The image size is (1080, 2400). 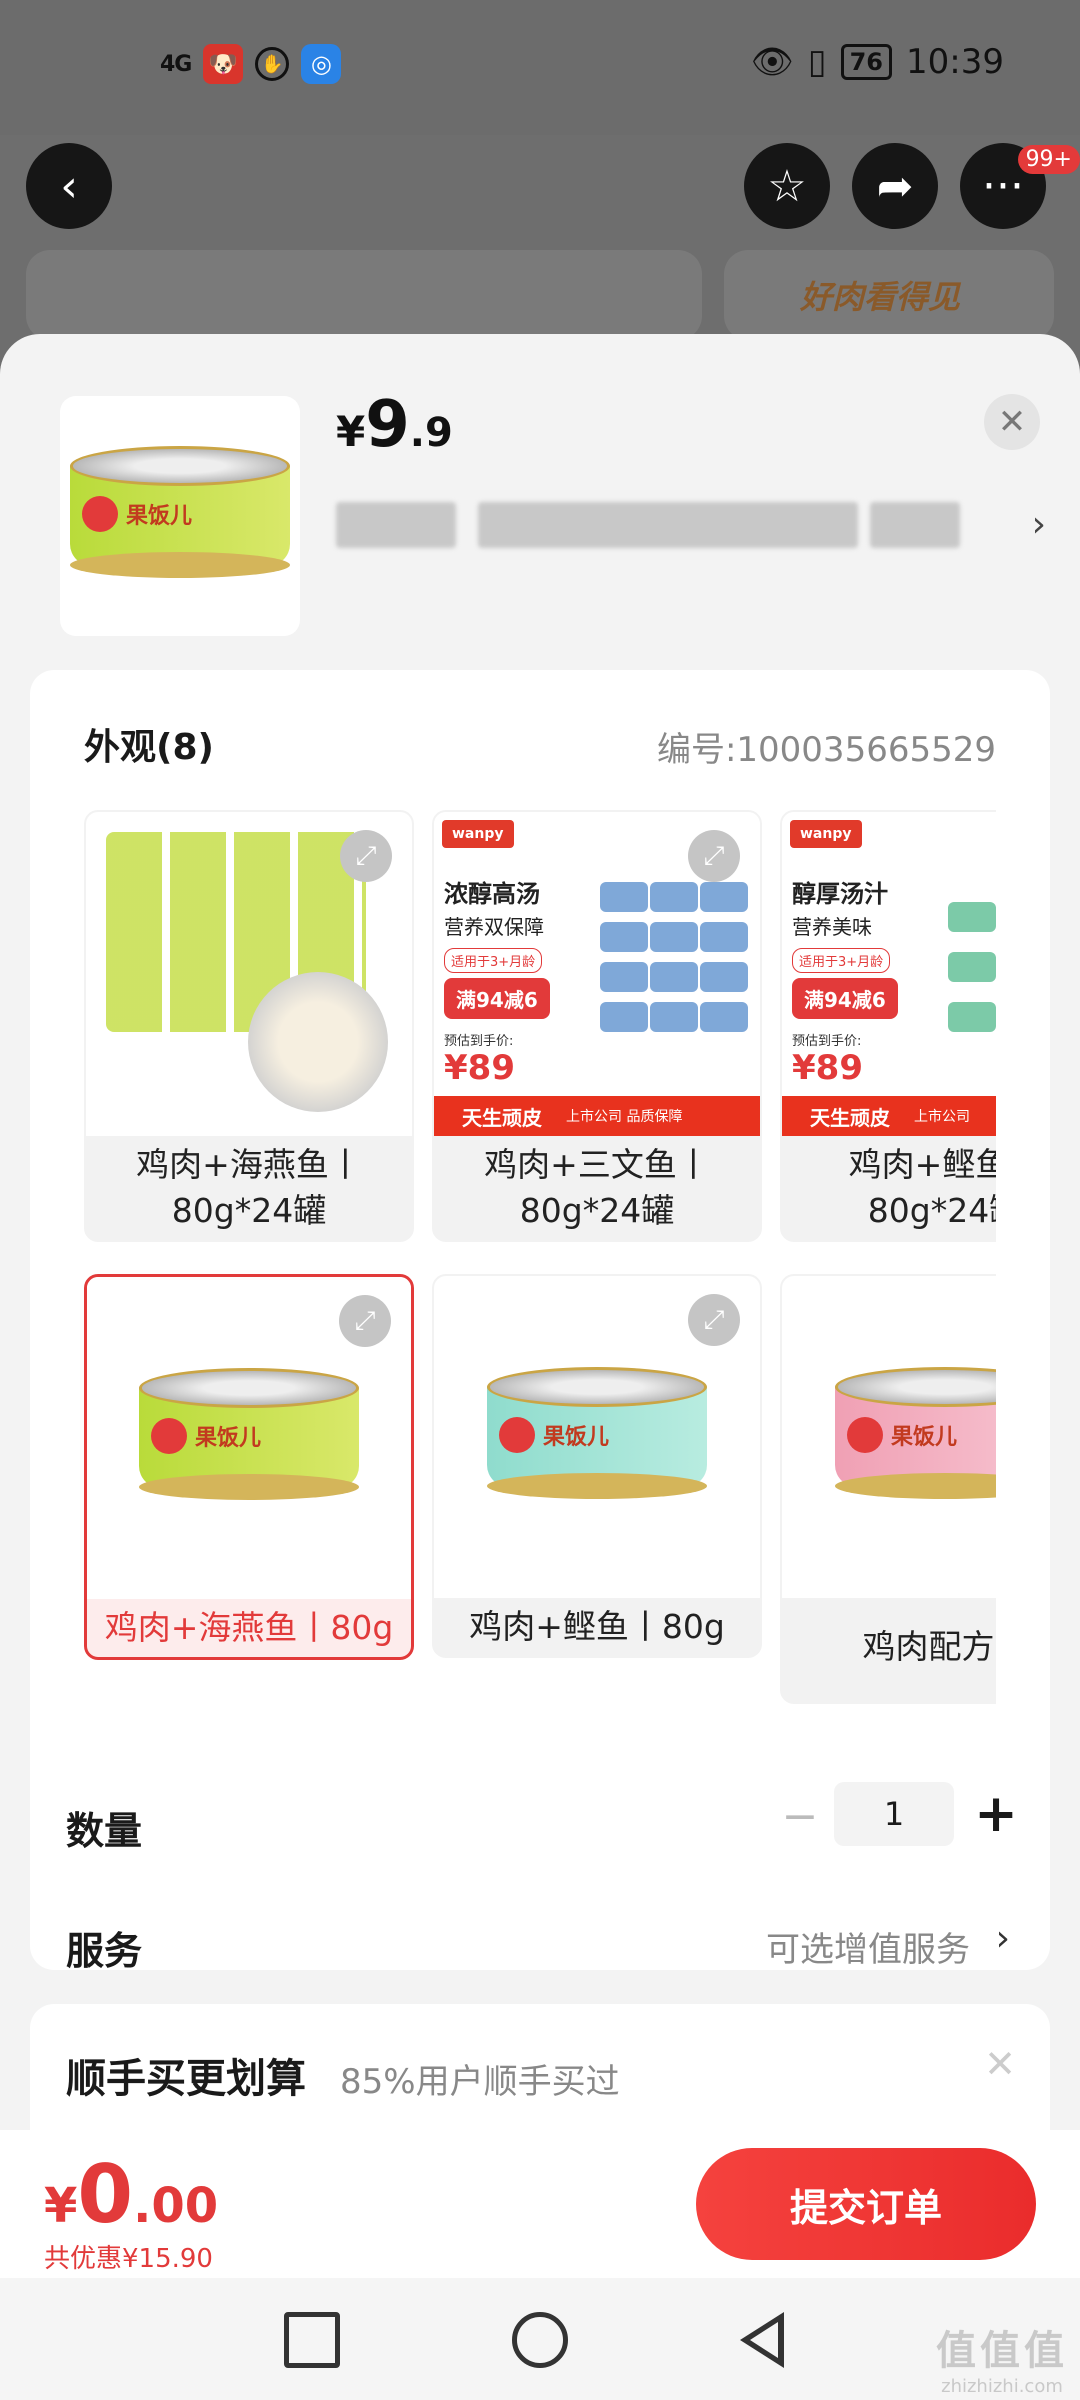 What do you see at coordinates (826, 750) in the screenshot?
I see `sku-number: 编号:100035665529` at bounding box center [826, 750].